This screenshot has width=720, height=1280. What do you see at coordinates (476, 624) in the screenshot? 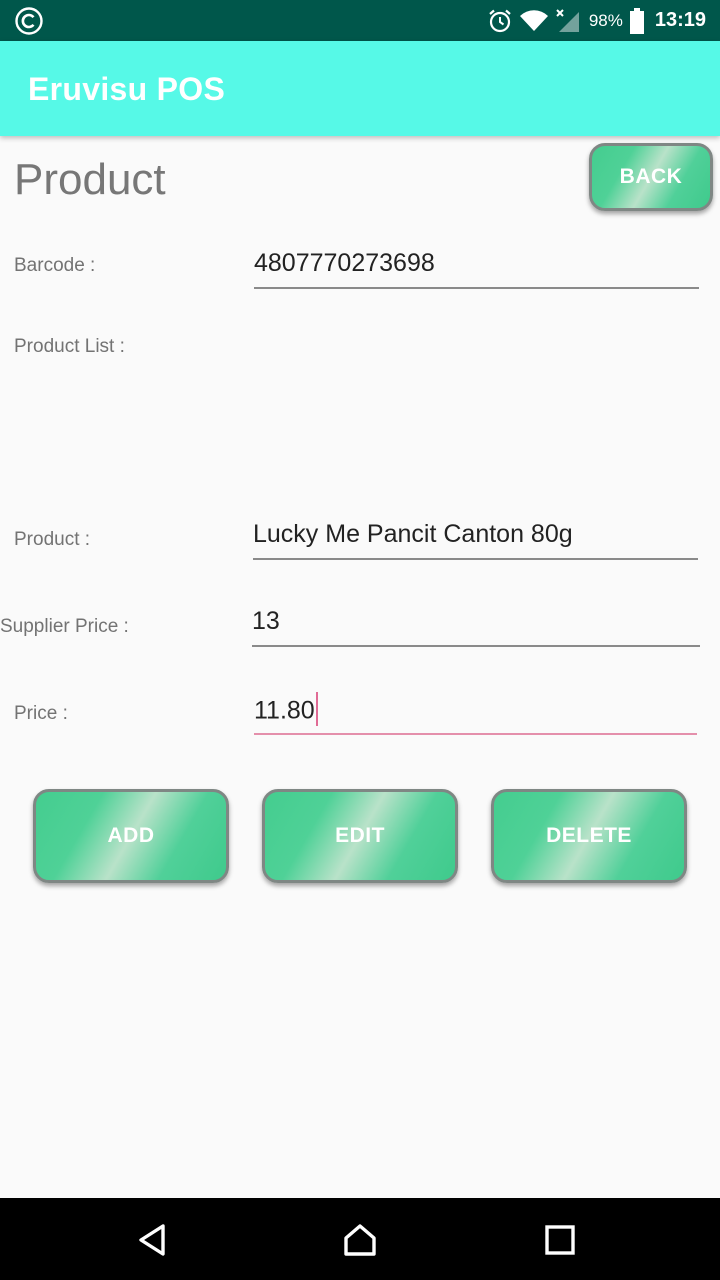
I see `supplier-price-field: 13` at bounding box center [476, 624].